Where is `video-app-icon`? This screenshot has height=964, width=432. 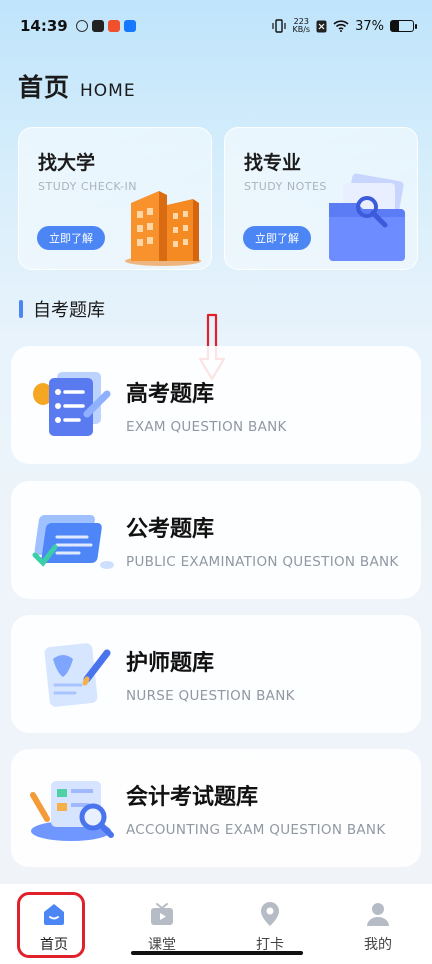 video-app-icon is located at coordinates (97, 26).